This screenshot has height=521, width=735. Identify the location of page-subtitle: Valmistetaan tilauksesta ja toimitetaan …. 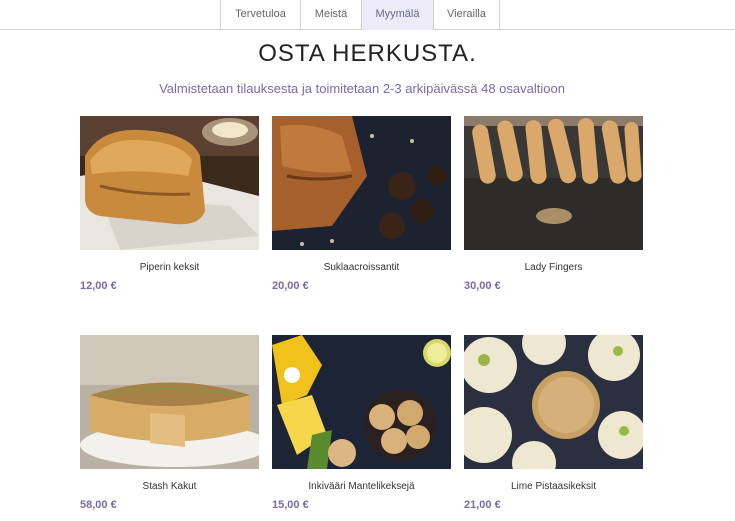
(362, 88).